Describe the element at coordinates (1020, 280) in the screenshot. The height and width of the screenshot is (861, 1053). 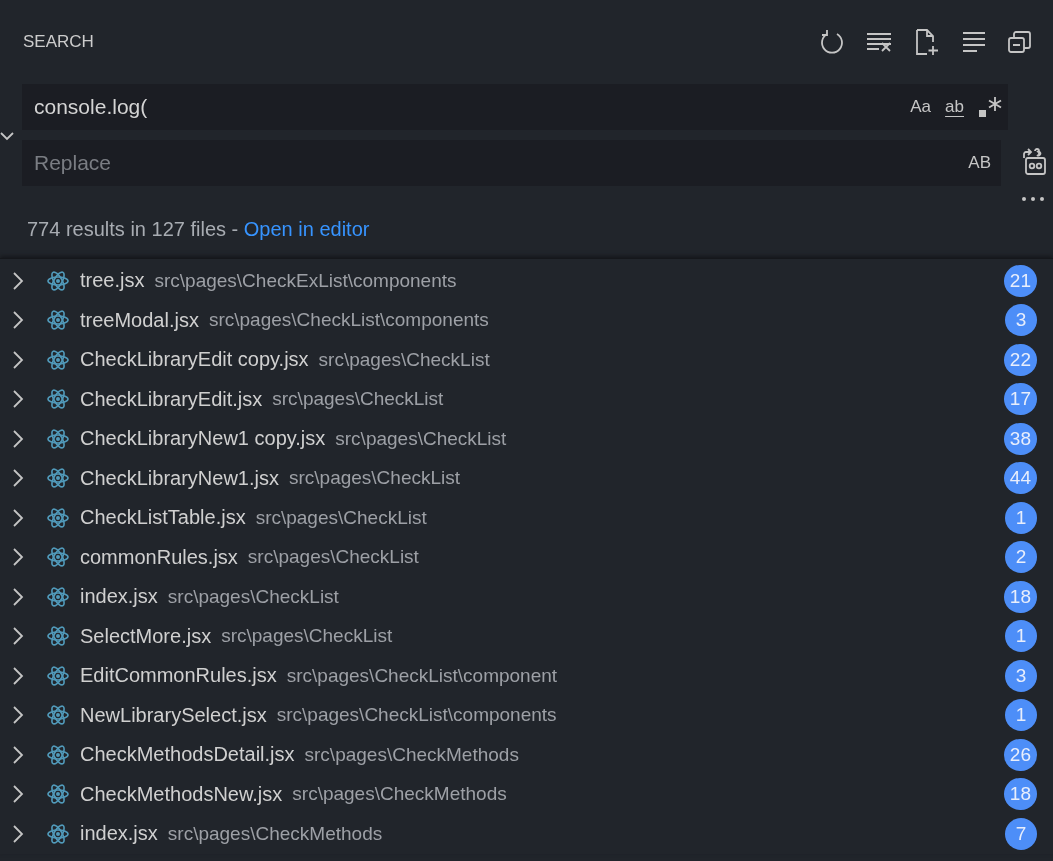
I see `count-badge: 21` at that location.